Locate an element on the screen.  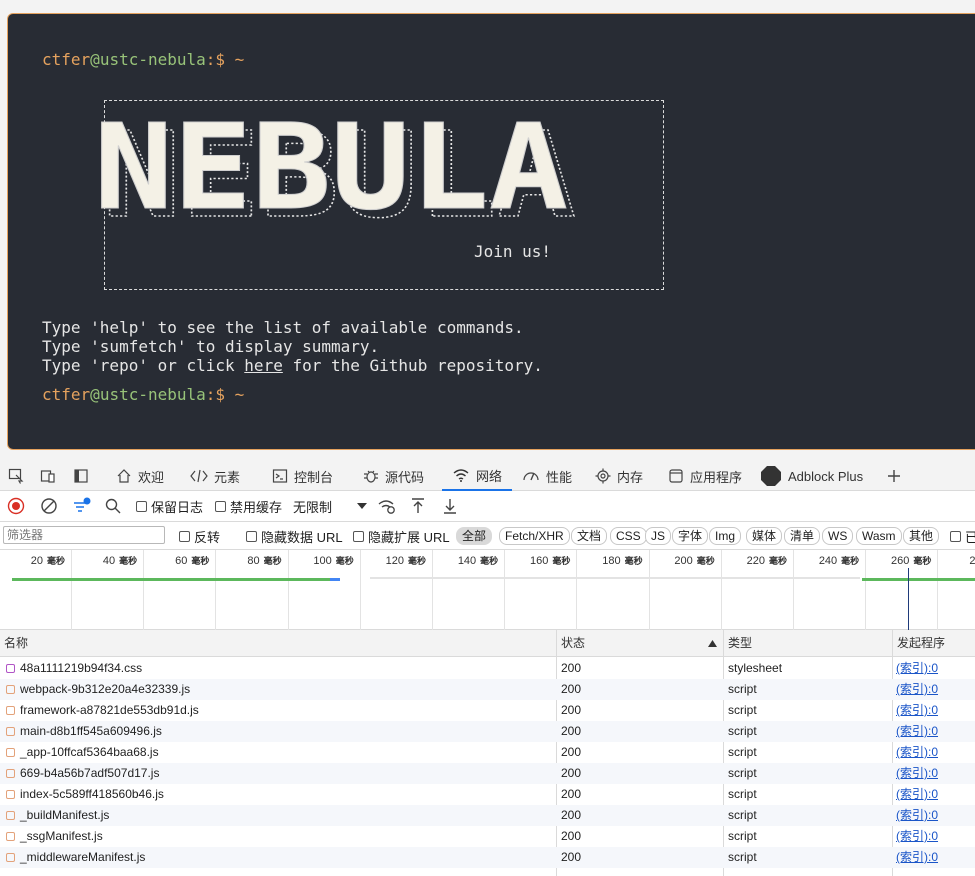
request-row: index-5c589ff418560b46.js 200 script (索引):0 is located at coordinates (487, 794).